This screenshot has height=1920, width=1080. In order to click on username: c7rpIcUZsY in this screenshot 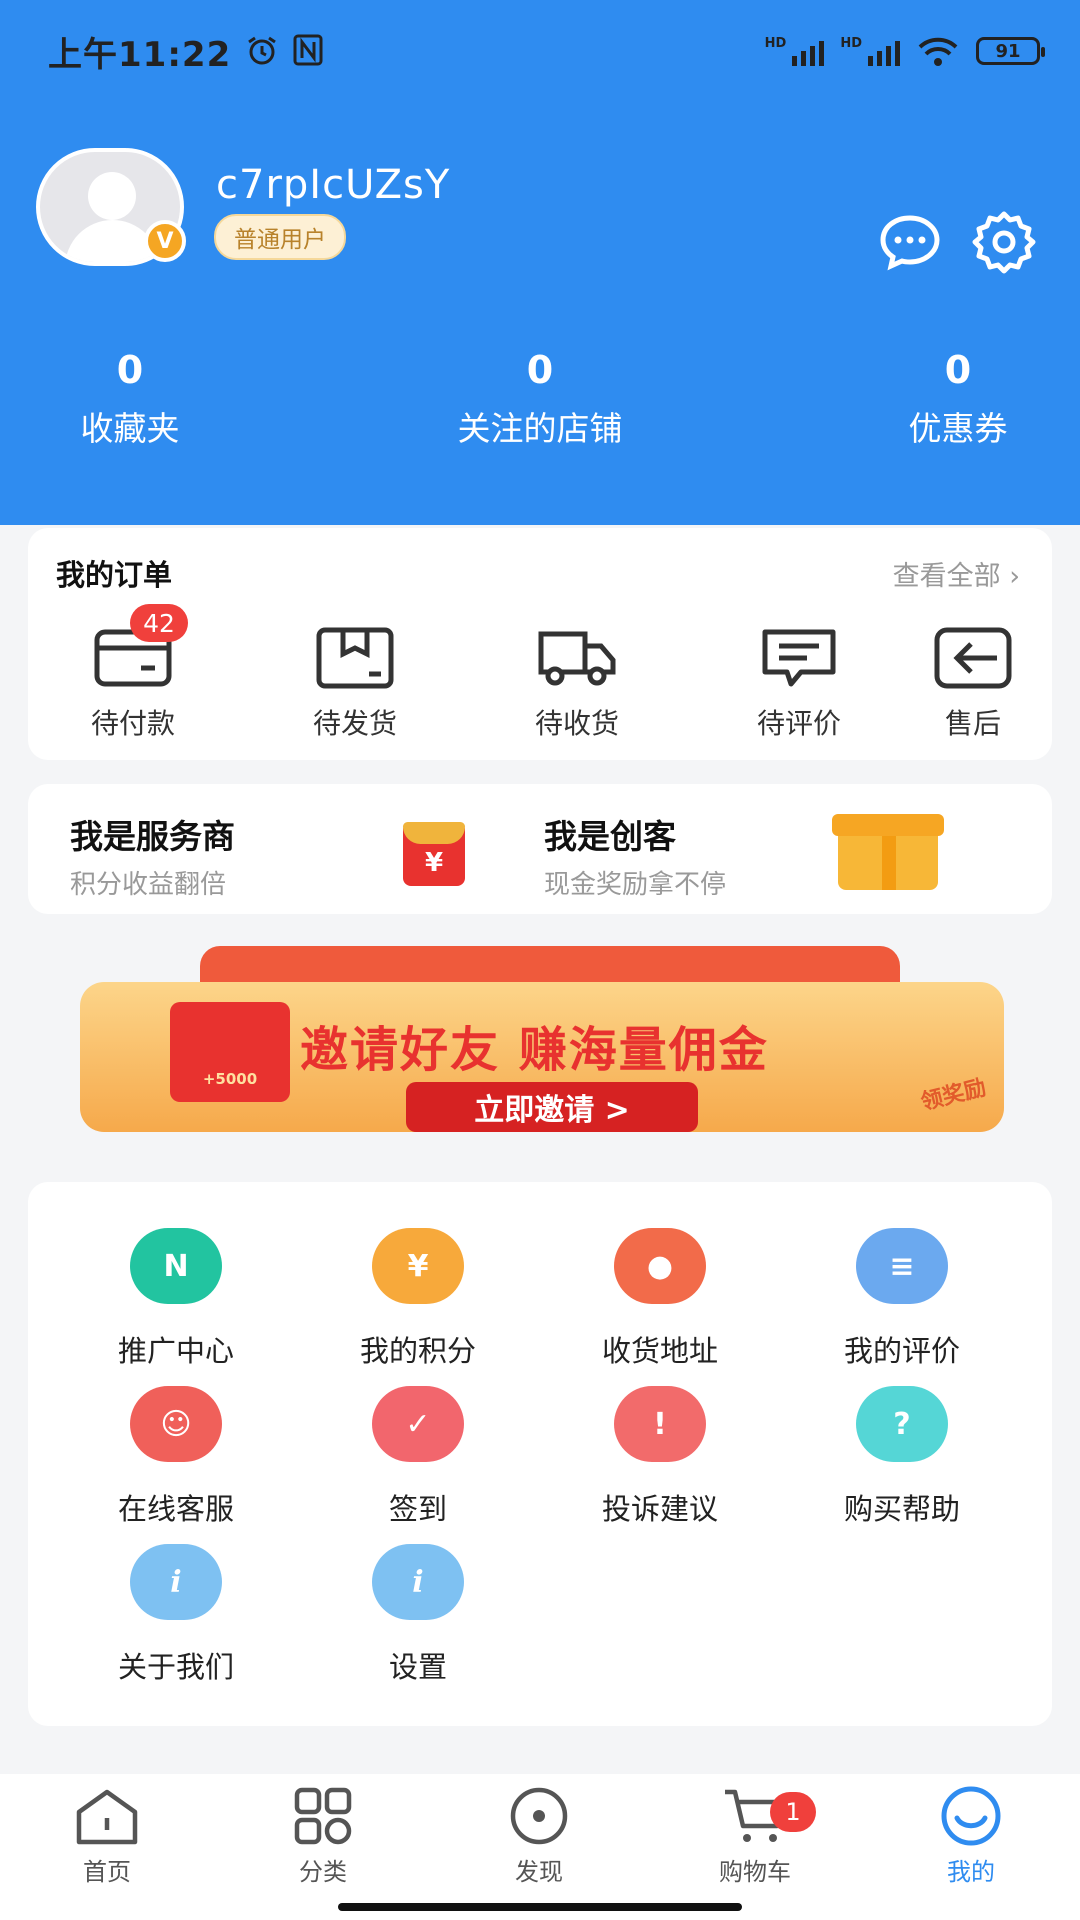, I will do `click(333, 185)`.